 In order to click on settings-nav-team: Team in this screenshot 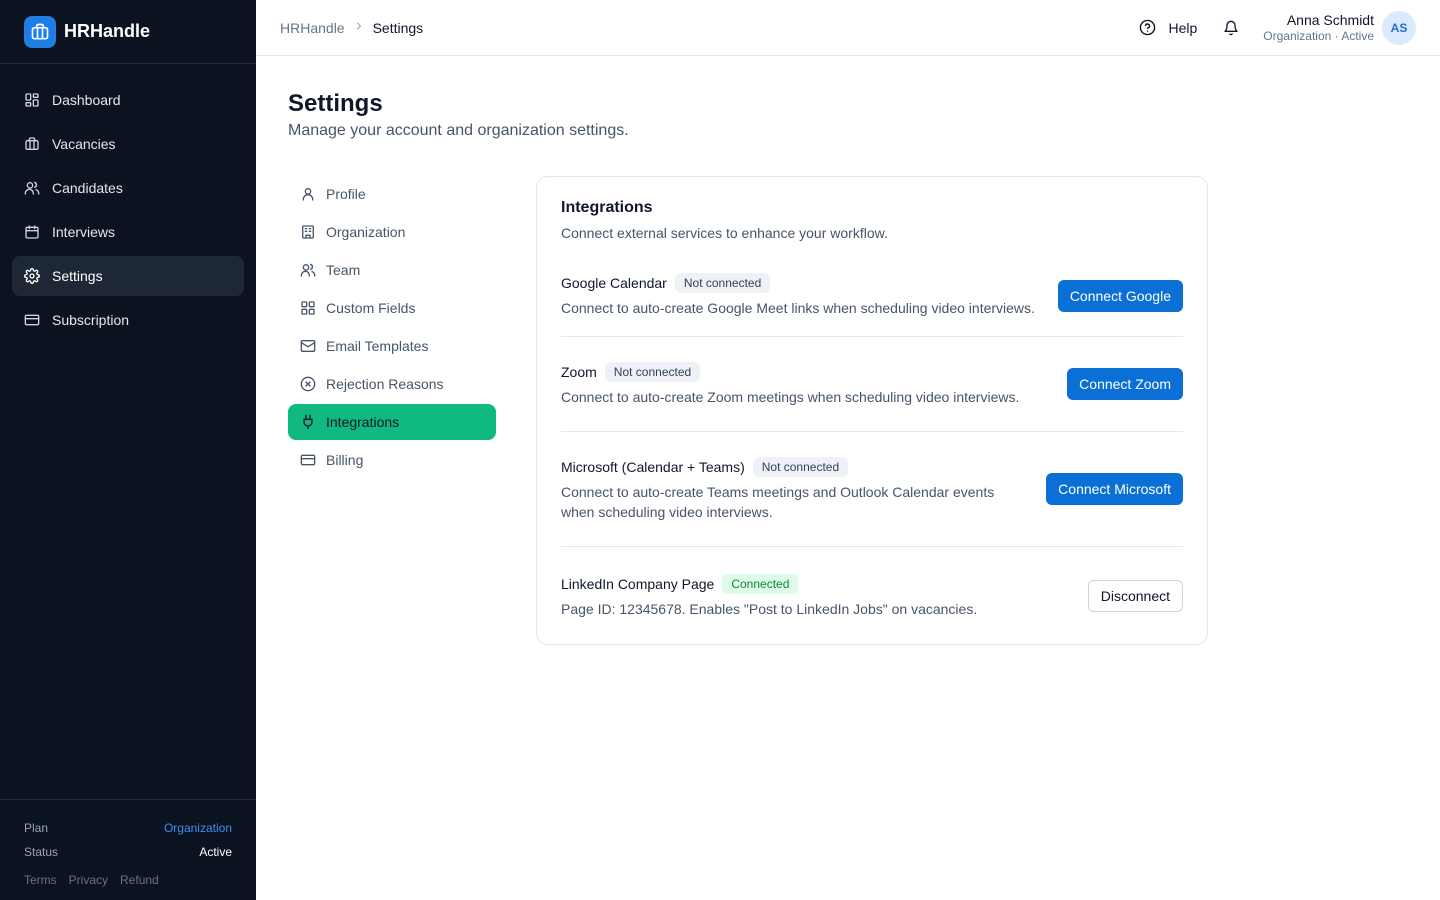, I will do `click(392, 270)`.